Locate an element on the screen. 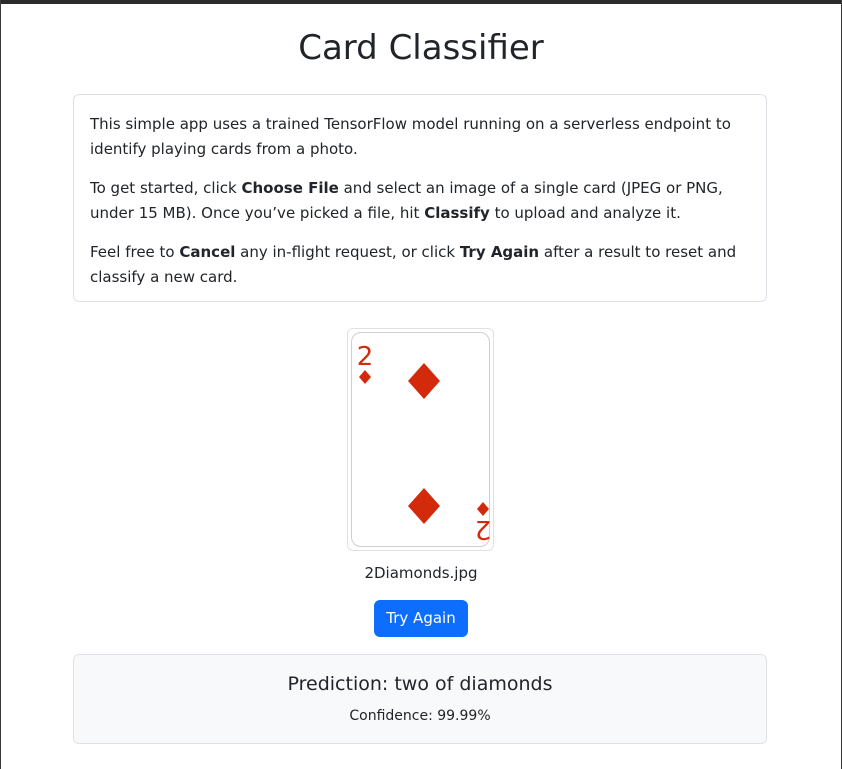 The height and width of the screenshot is (769, 842). playing-card-image: 2 2 is located at coordinates (421, 439).